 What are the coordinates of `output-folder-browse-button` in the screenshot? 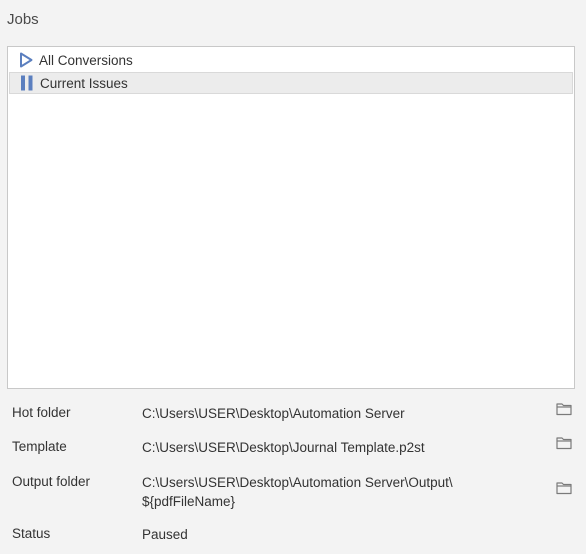 It's located at (564, 490).